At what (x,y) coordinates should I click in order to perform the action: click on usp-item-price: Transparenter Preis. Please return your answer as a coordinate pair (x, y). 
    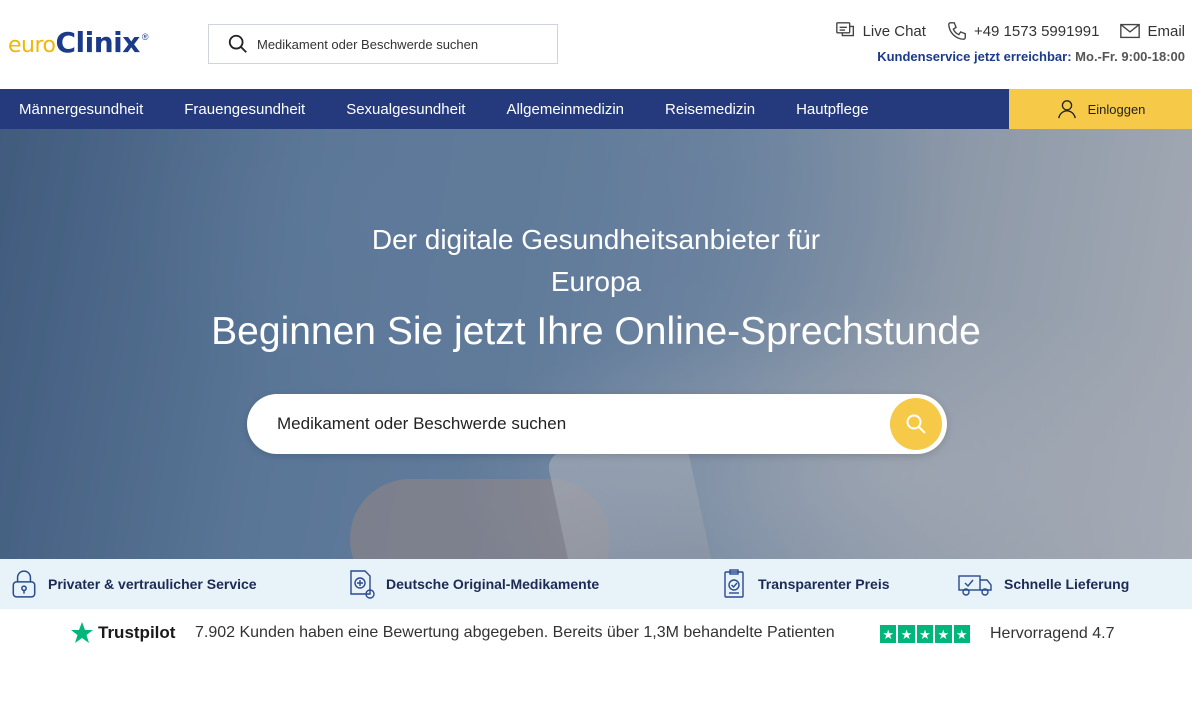
    Looking at the image, I should click on (805, 584).